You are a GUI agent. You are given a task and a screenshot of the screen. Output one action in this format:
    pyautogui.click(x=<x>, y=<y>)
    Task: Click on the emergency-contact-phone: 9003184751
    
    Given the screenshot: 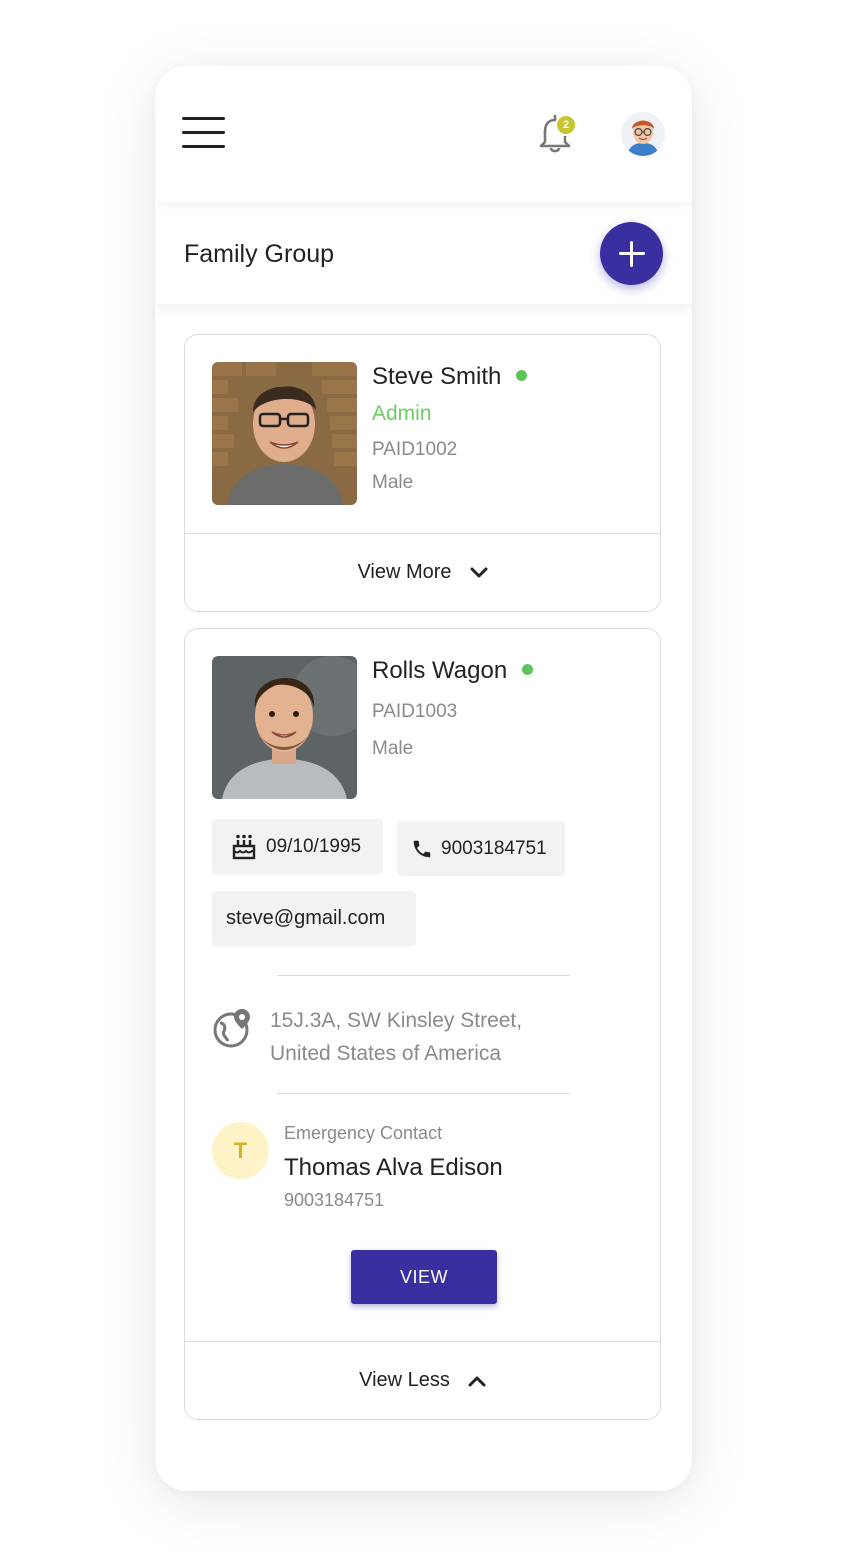 What is the action you would take?
    pyautogui.click(x=334, y=1200)
    